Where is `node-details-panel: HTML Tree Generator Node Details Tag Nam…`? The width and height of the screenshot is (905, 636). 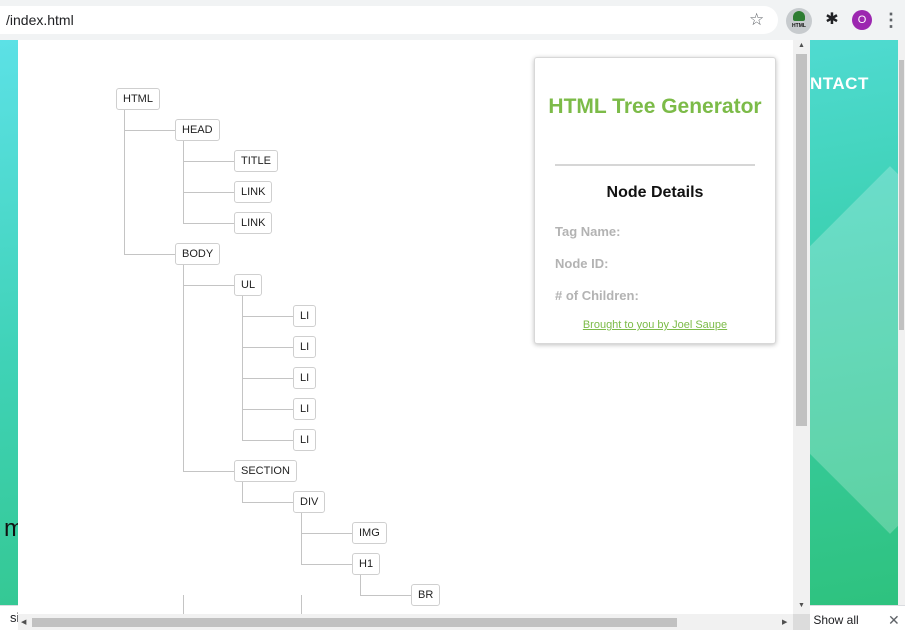
node-details-panel: HTML Tree Generator Node Details Tag Nam… is located at coordinates (655, 200).